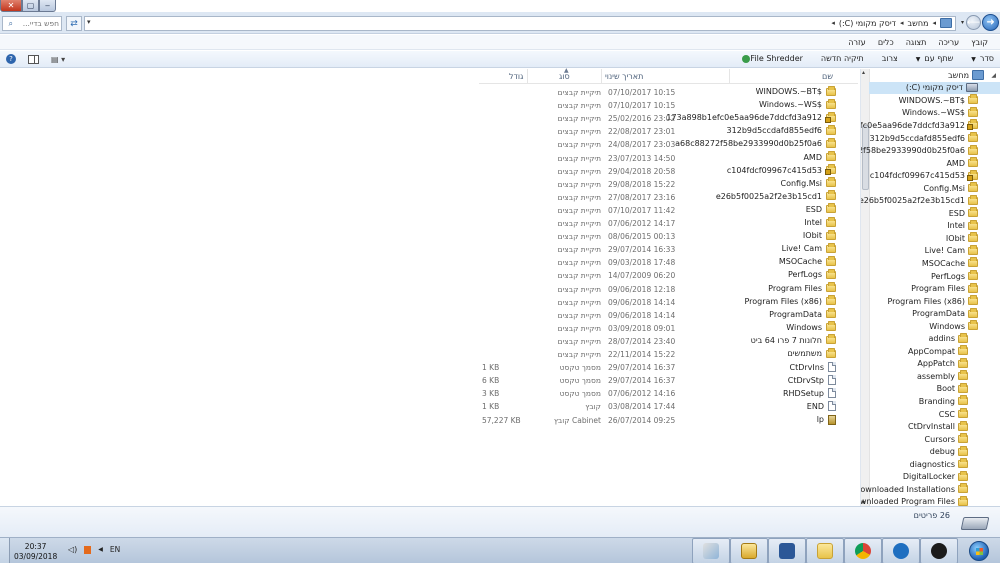 The image size is (1000, 563). Describe the element at coordinates (812, 367) in the screenshot. I see `file-name-cell: CtDrvIns` at that location.